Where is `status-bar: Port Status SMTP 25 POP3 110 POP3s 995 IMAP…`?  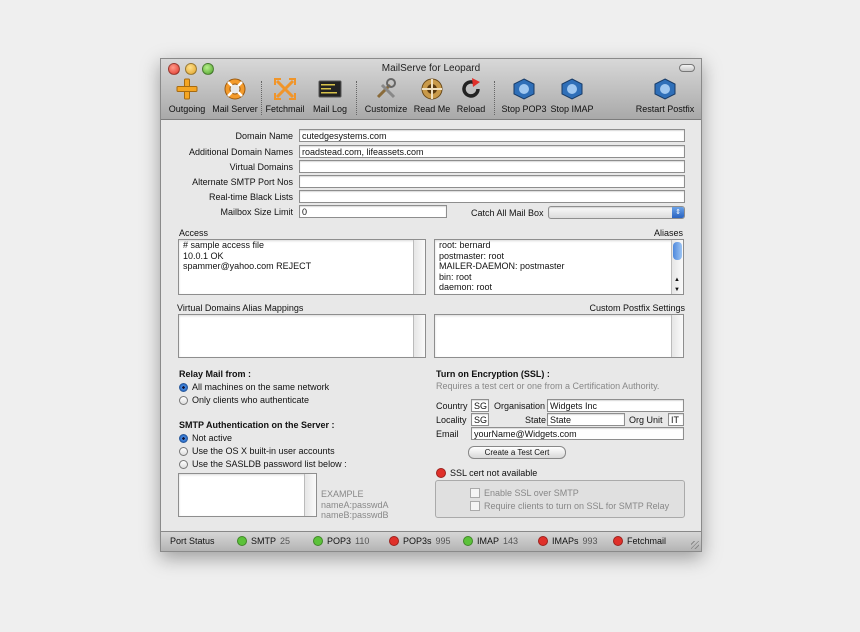
status-bar: Port Status SMTP 25 POP3 110 POP3s 995 IMAP… is located at coordinates (431, 541).